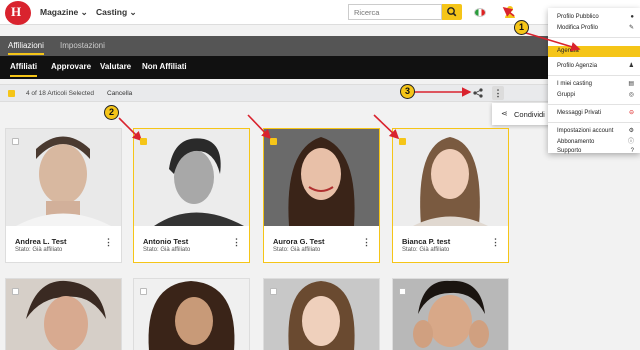 The height and width of the screenshot is (350, 640). Describe the element at coordinates (299, 241) in the screenshot. I see `talent-name: Aurora G. Test` at that location.